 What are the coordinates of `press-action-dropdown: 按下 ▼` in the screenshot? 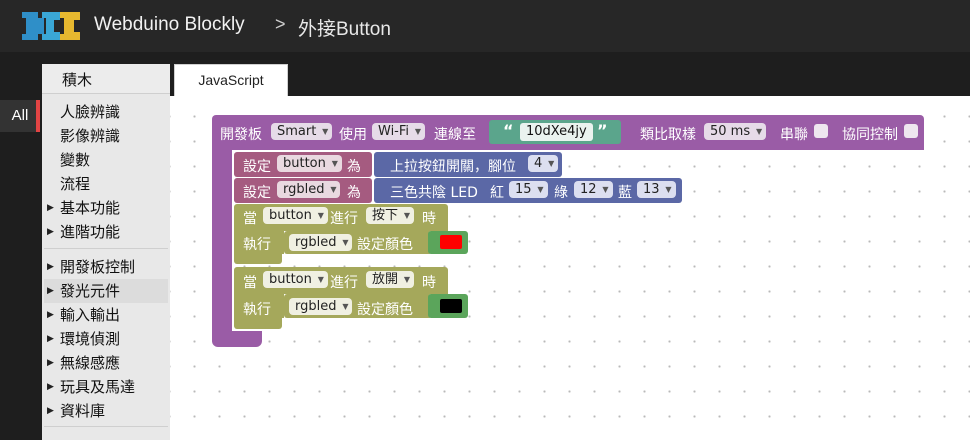 It's located at (390, 215).